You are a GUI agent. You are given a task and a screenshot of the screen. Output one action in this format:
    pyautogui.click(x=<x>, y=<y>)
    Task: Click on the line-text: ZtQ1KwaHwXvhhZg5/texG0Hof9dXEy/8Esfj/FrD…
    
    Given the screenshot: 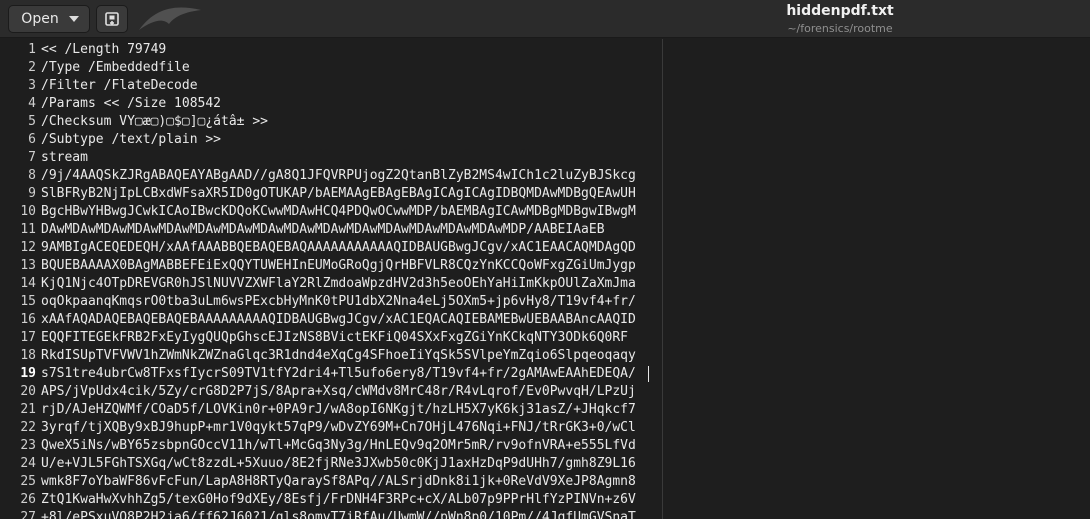 What is the action you would take?
    pyautogui.click(x=338, y=499)
    